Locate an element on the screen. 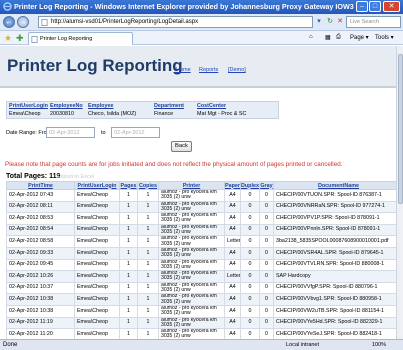 This screenshot has width=403, height=350. cell-documentname: CHECIP/00VW2uTB.SPR: Spool-ID 881154-1 is located at coordinates (338, 311).